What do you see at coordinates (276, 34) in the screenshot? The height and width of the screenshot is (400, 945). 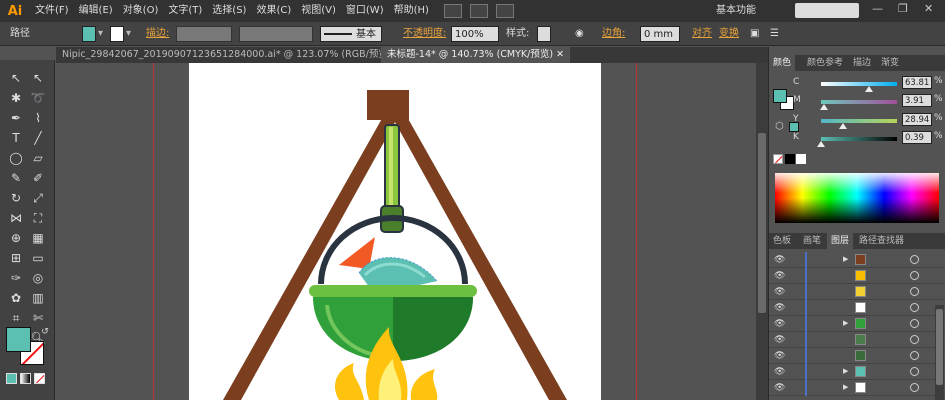 I see `variable-width-field` at bounding box center [276, 34].